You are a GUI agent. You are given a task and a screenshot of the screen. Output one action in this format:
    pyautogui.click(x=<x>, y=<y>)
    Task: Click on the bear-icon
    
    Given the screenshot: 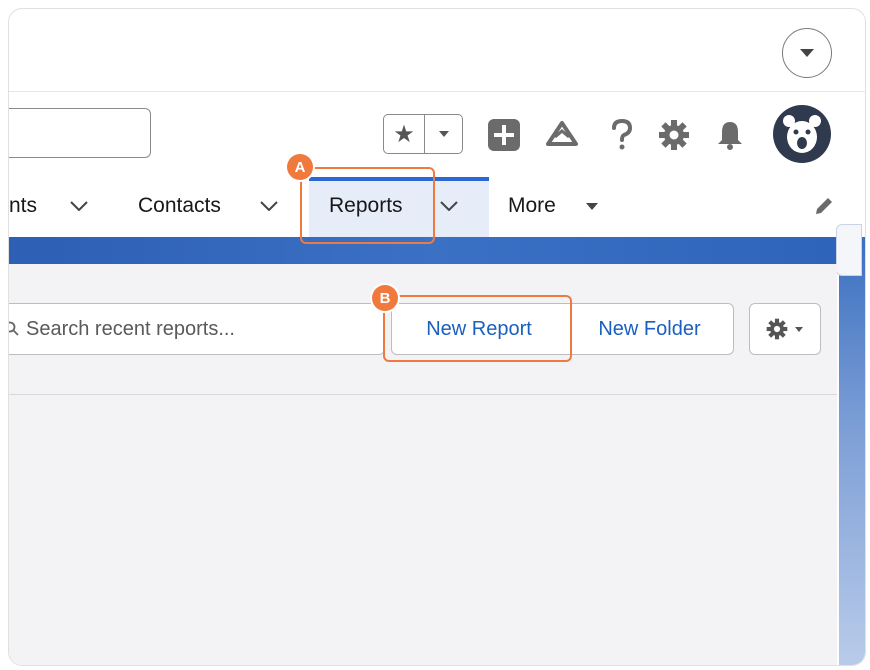 What is the action you would take?
    pyautogui.click(x=802, y=134)
    